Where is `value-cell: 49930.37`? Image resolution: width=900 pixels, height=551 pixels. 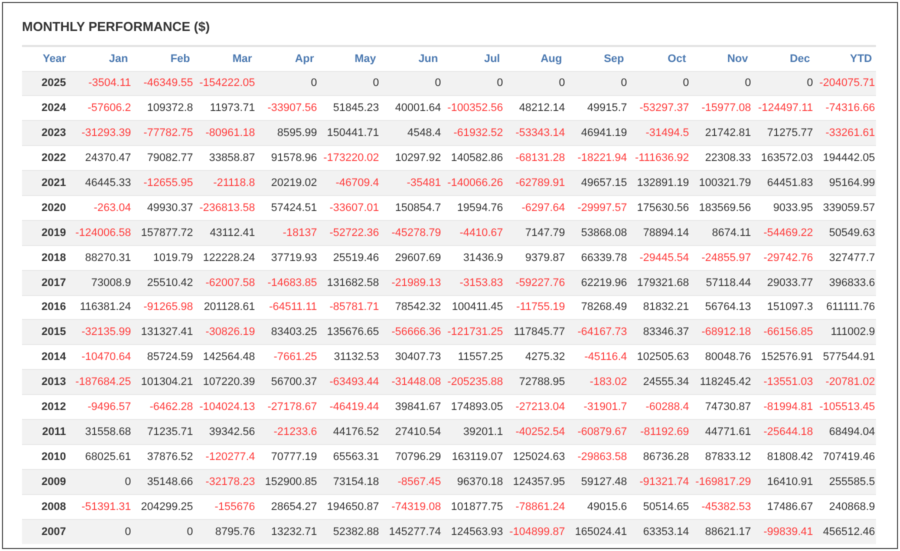
value-cell: 49930.37 is located at coordinates (163, 207).